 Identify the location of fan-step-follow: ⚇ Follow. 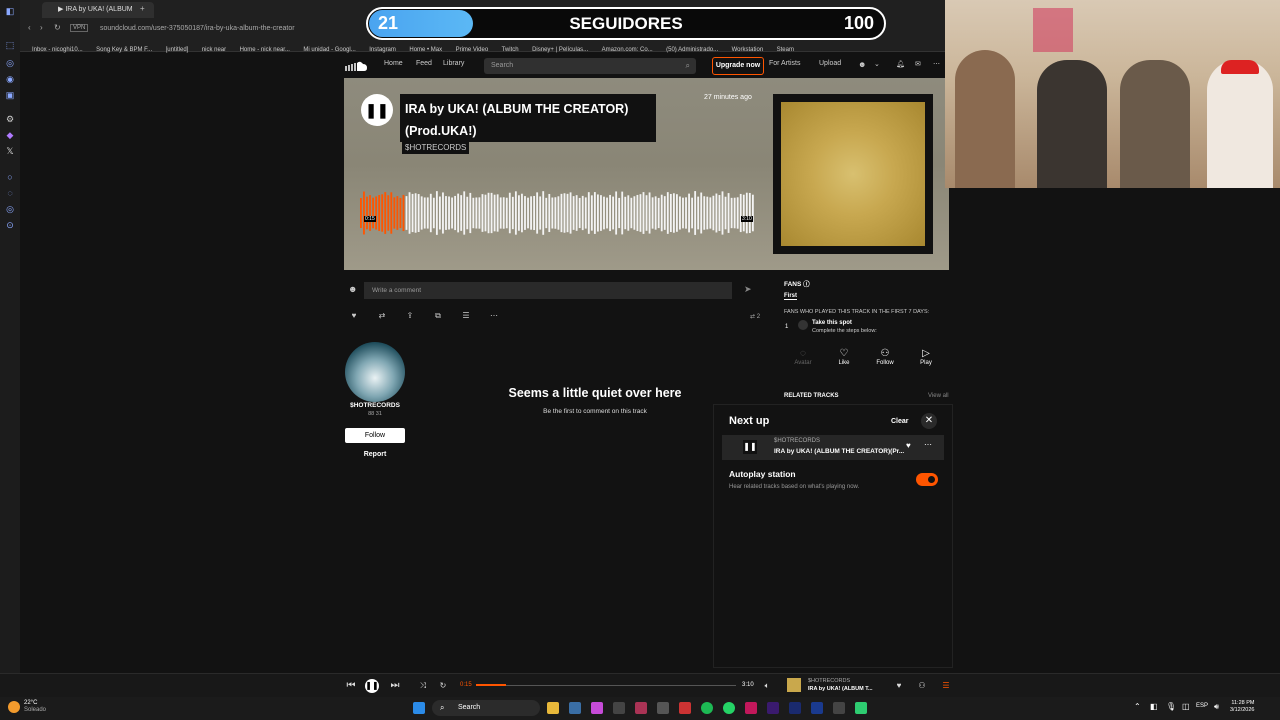
(885, 357).